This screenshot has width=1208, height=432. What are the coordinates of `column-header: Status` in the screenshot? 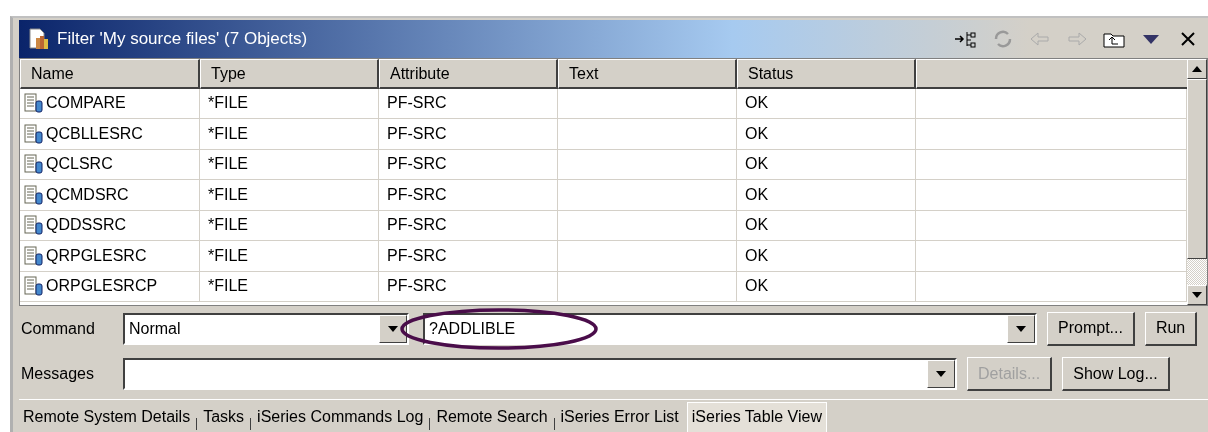 It's located at (826, 73).